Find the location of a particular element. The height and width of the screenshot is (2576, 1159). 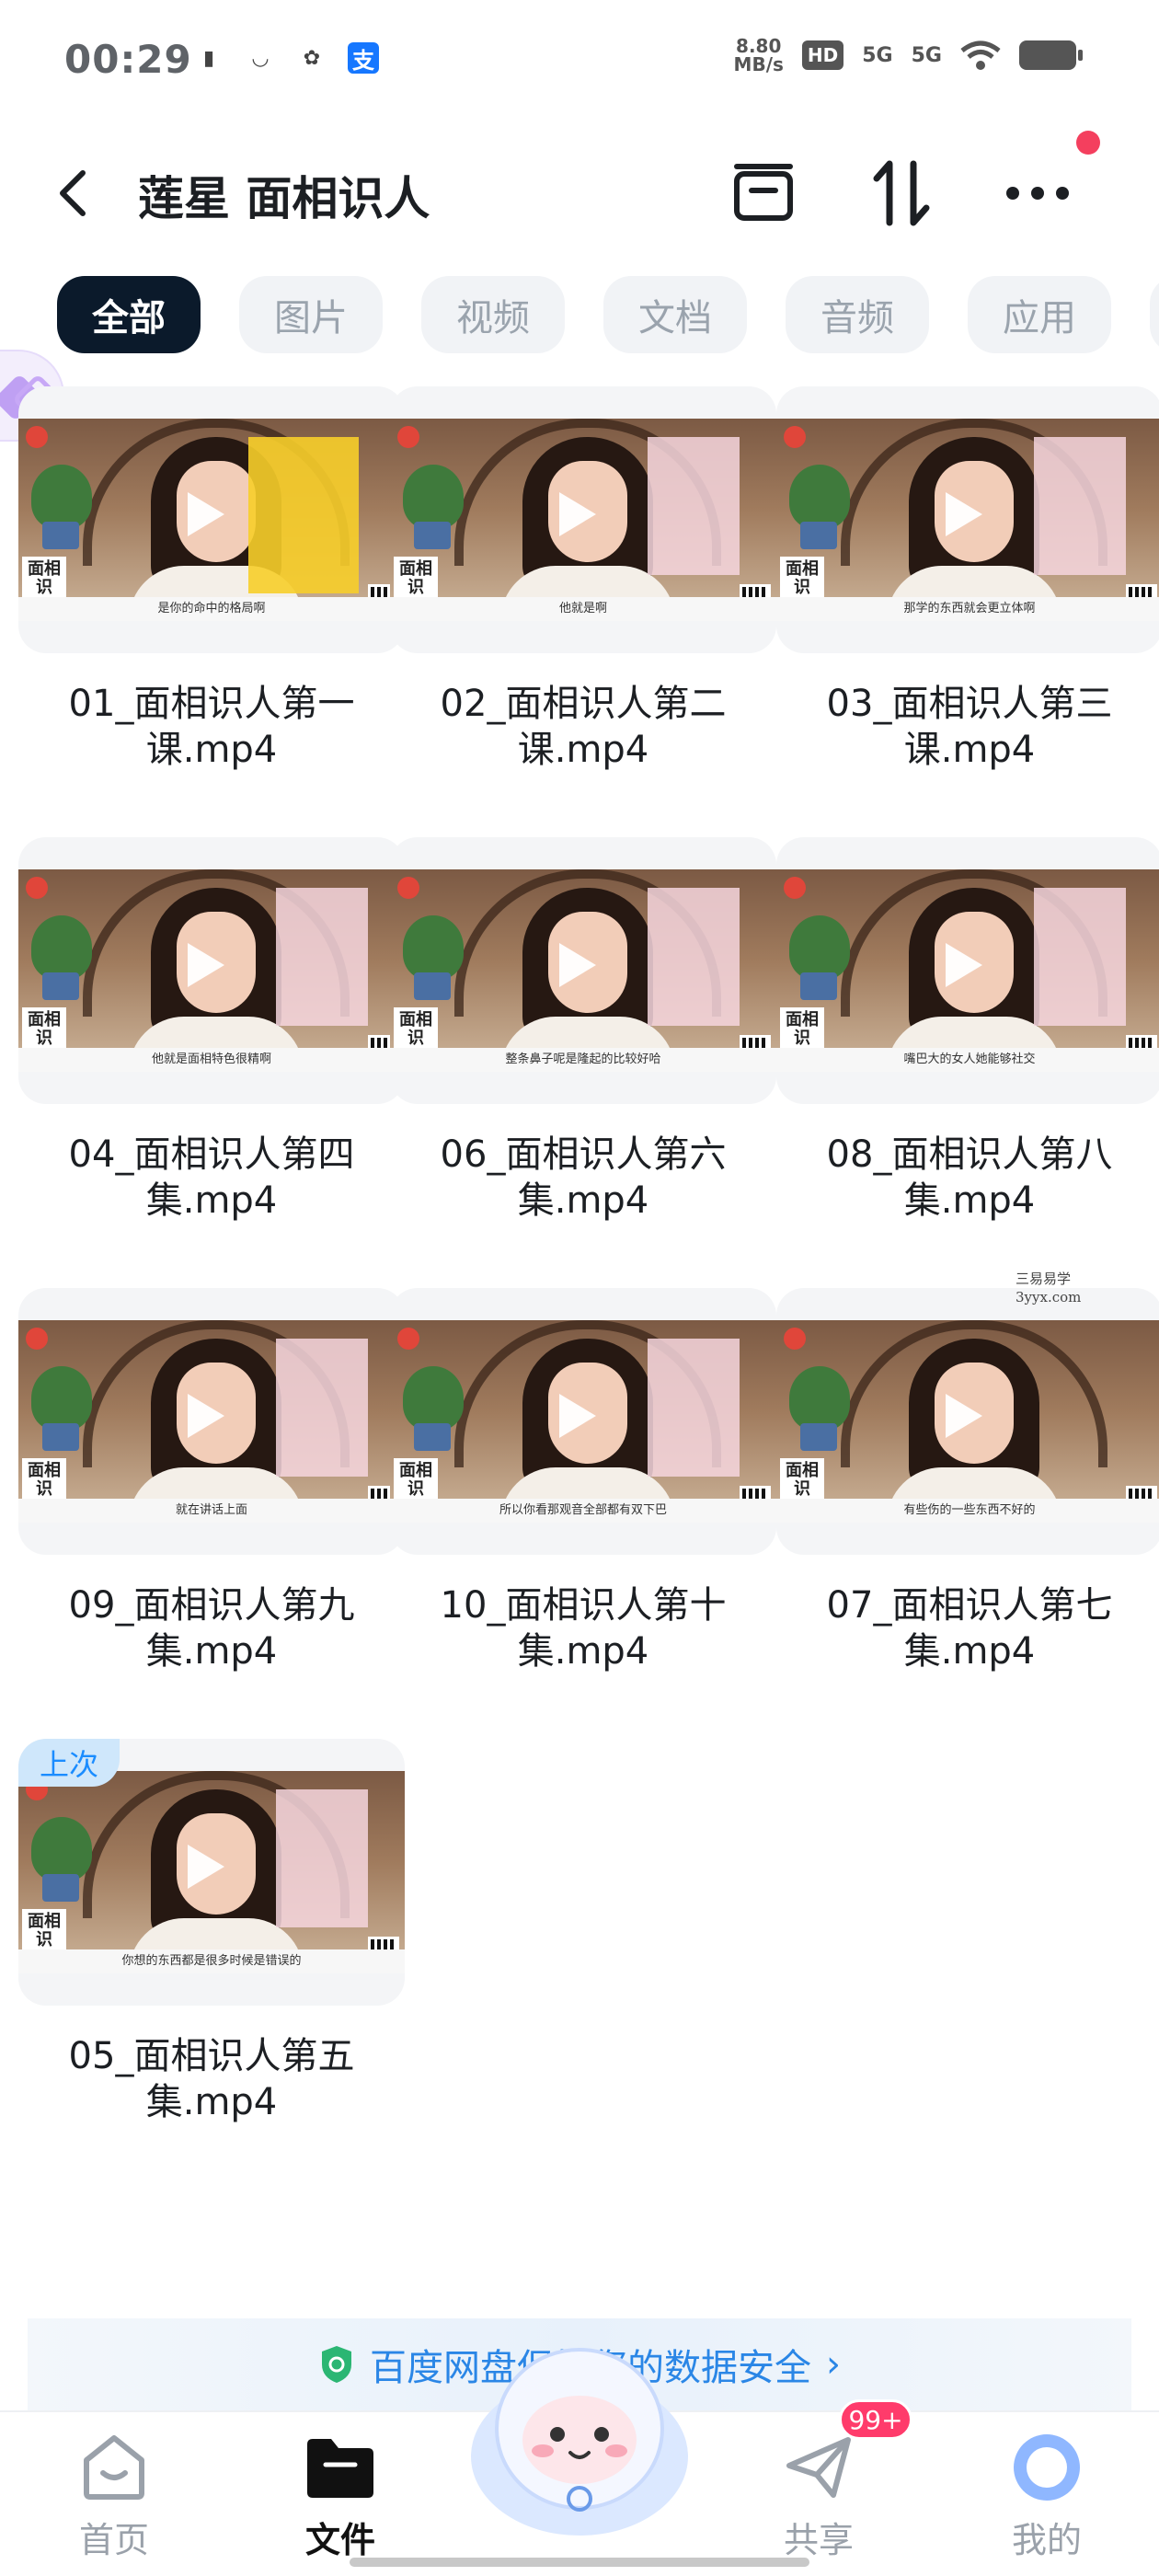

system-indicators: 8.80 MB/s HD 5G 5G is located at coordinates (908, 55).